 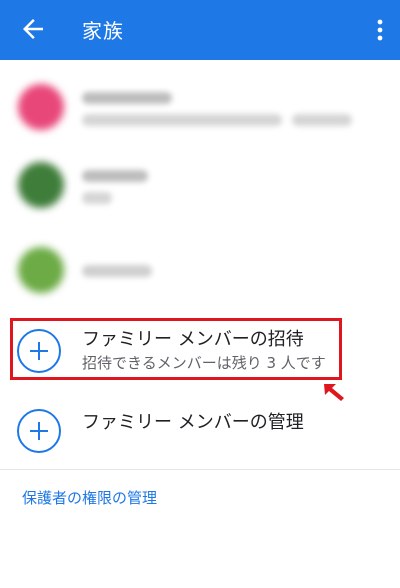 I want to click on page-title: 家族, so click(x=103, y=31).